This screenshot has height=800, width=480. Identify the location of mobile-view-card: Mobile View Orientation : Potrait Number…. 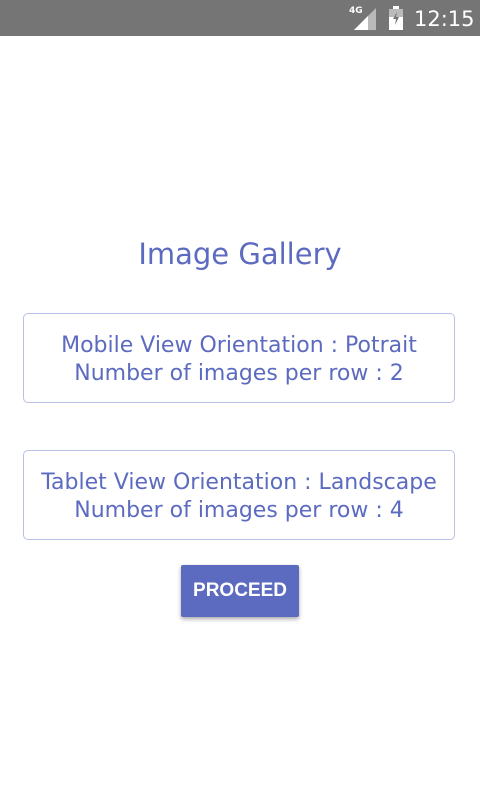
(239, 358).